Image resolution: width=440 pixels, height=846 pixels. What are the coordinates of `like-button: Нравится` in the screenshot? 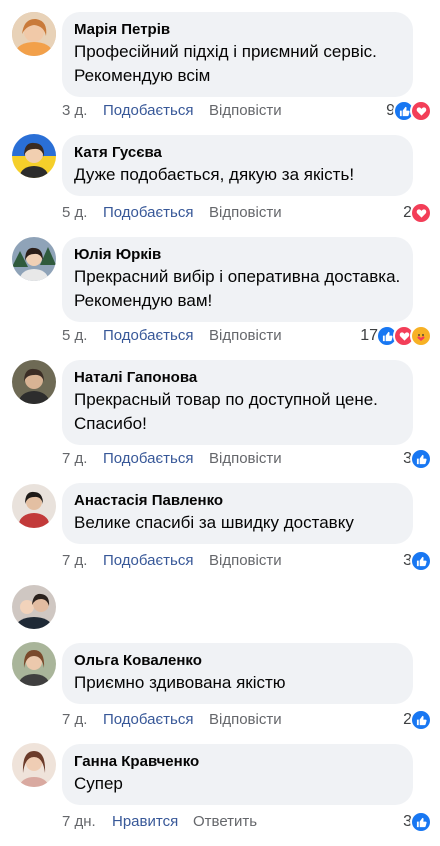 It's located at (145, 822).